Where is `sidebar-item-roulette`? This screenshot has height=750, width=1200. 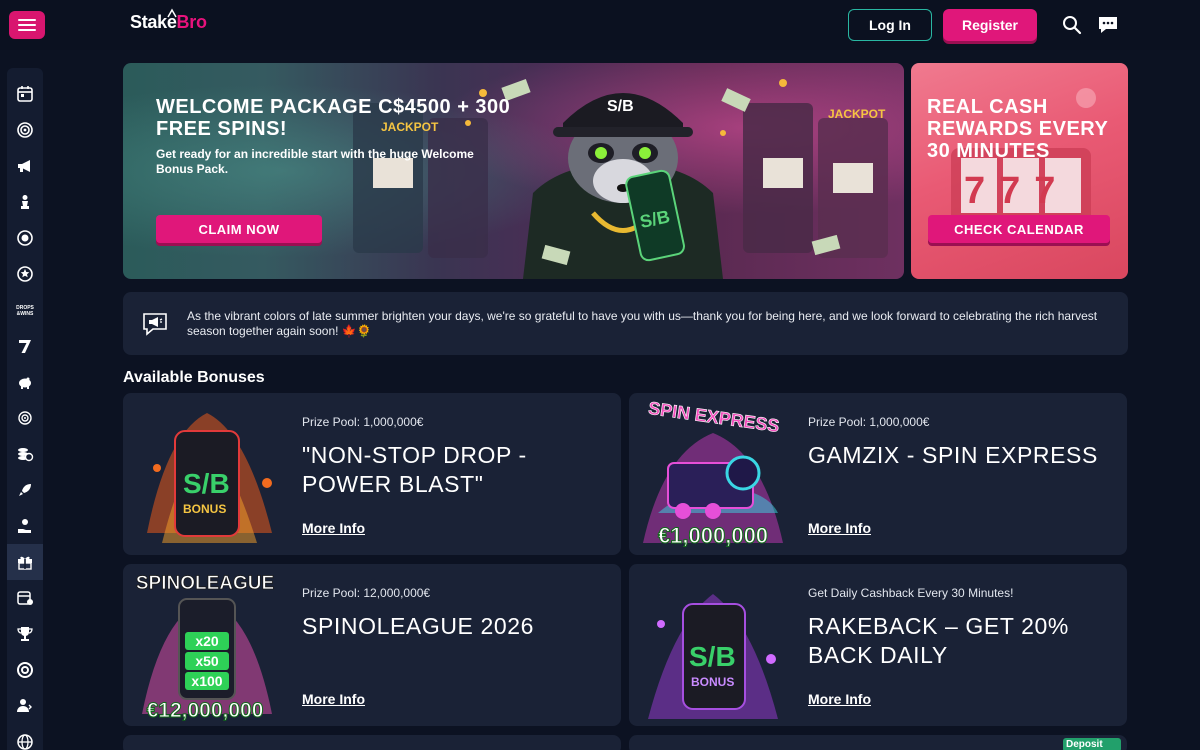 sidebar-item-roulette is located at coordinates (25, 274).